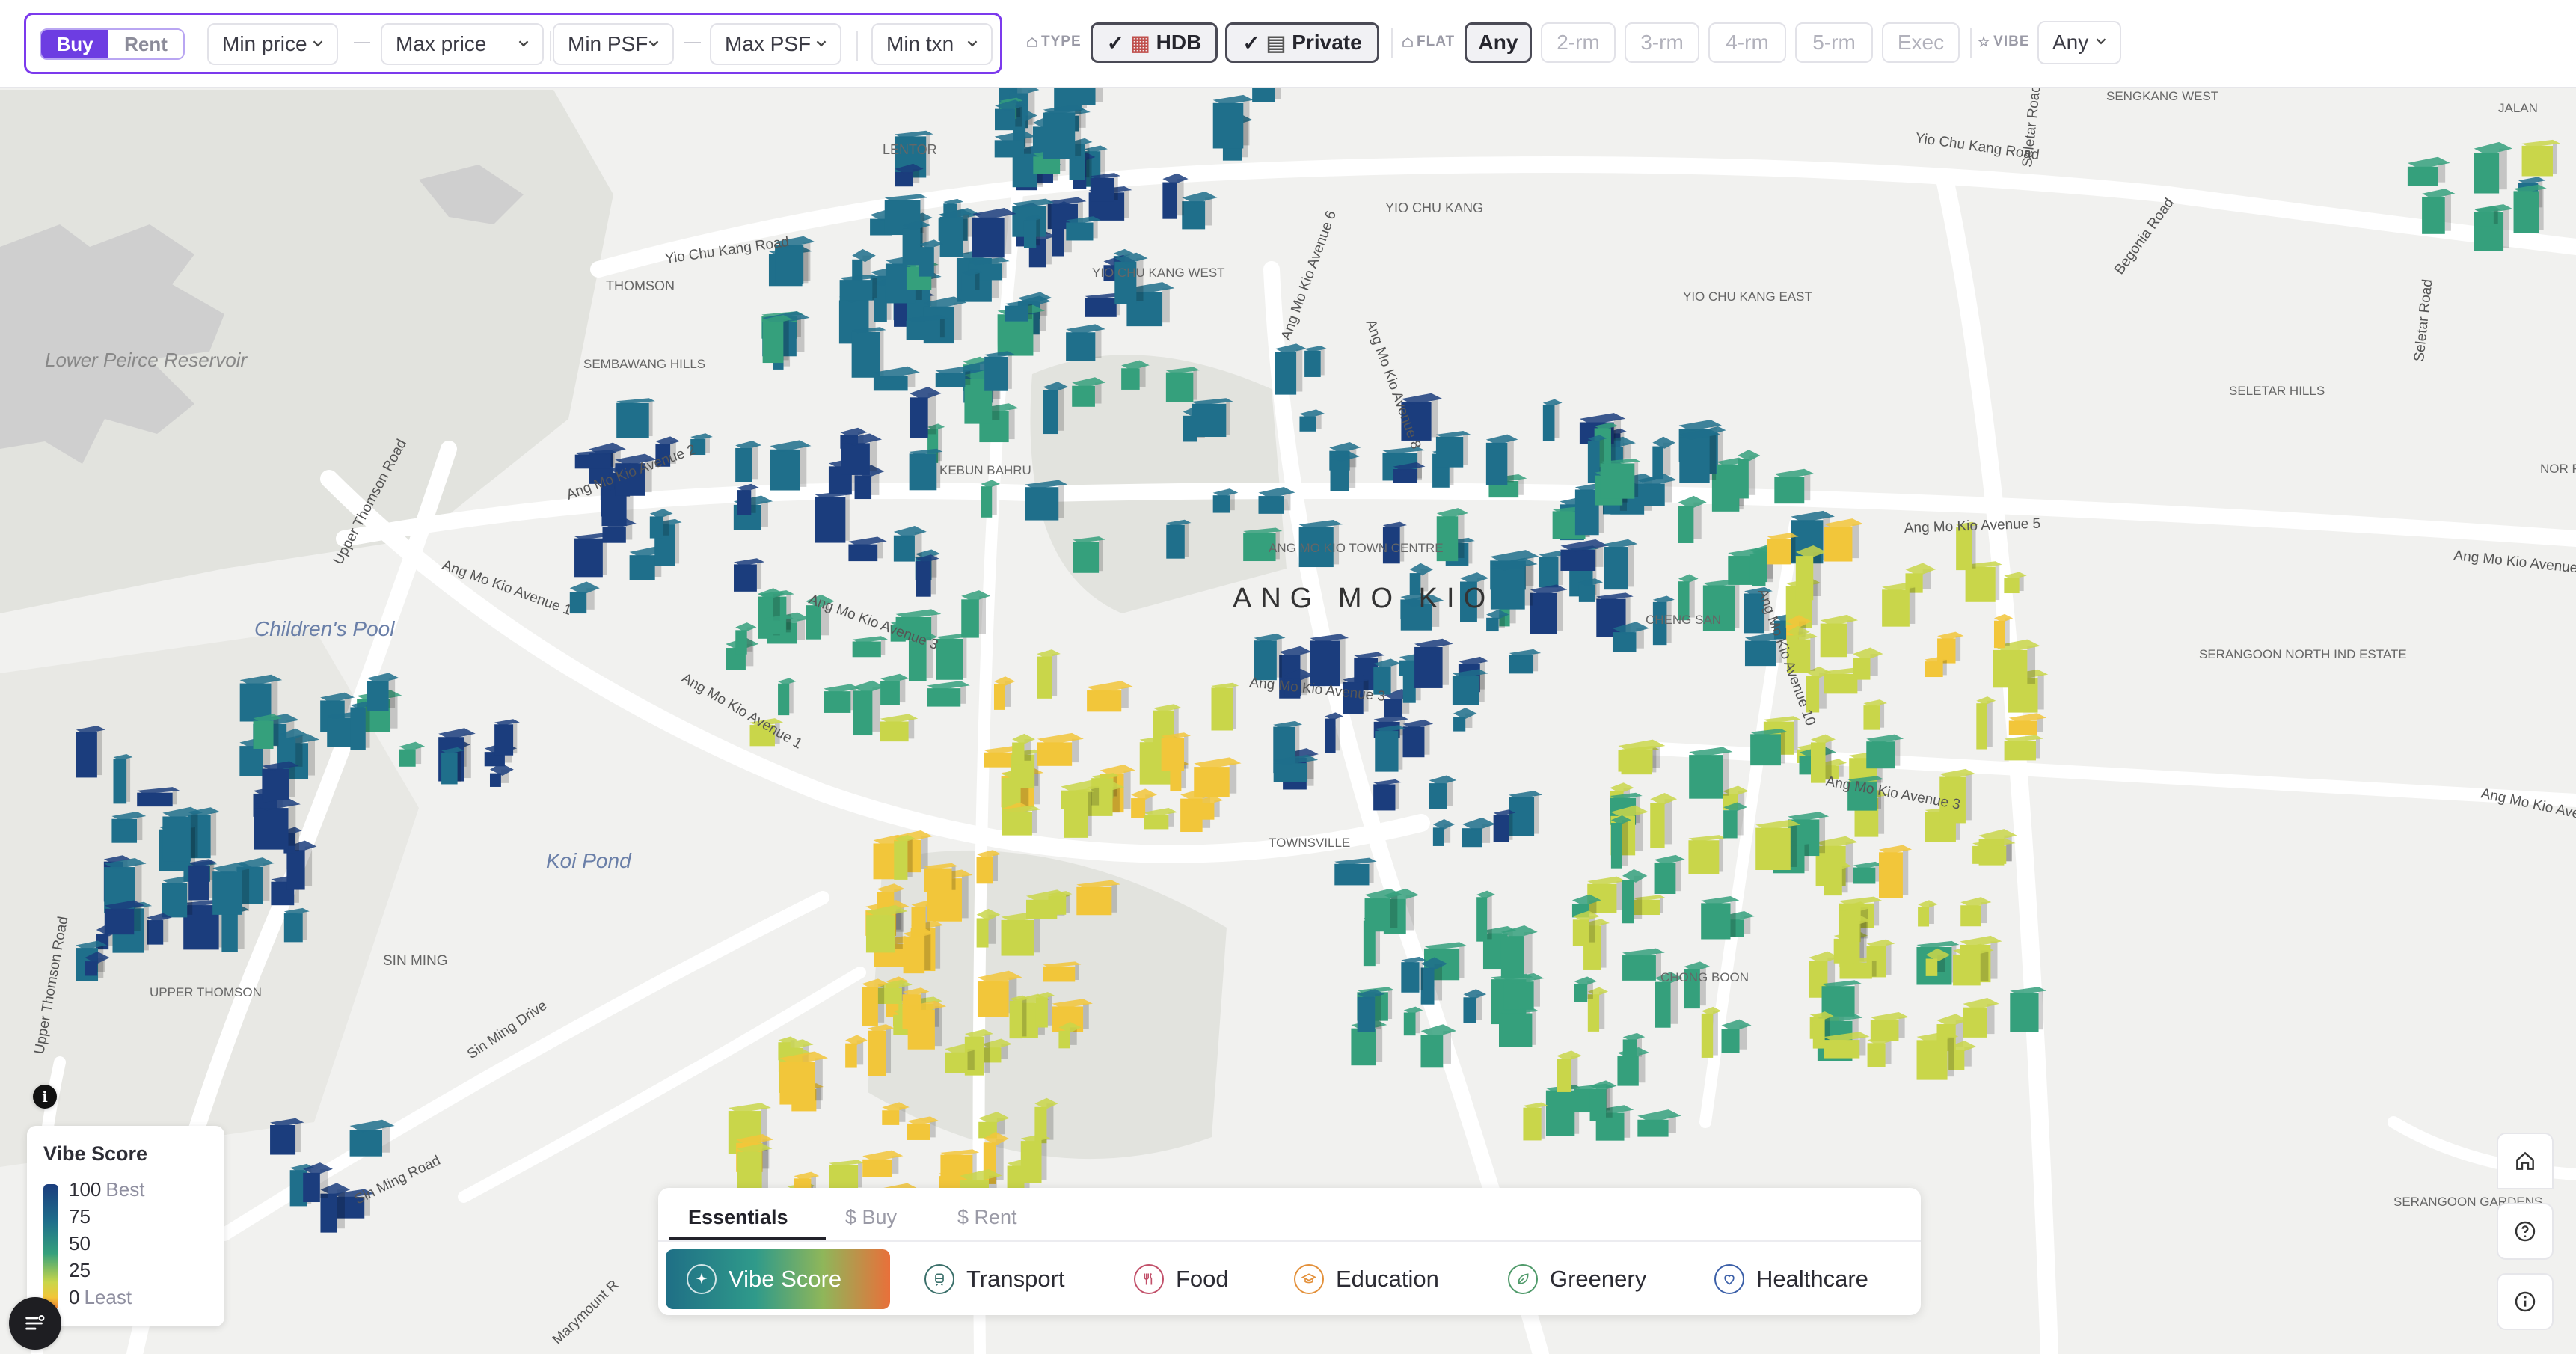  I want to click on attribution-info-button: i, so click(45, 1097).